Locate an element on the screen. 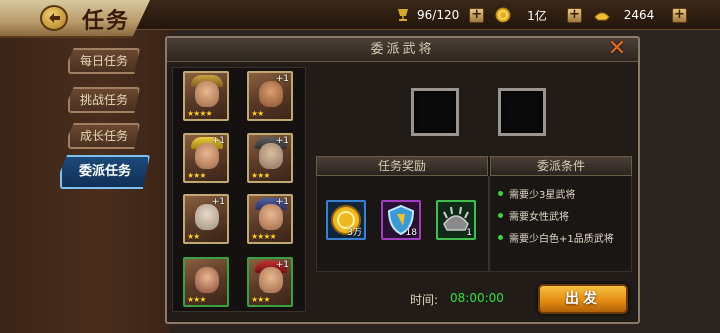 The height and width of the screenshot is (333, 720). condition-header: 委派条件 is located at coordinates (561, 166).